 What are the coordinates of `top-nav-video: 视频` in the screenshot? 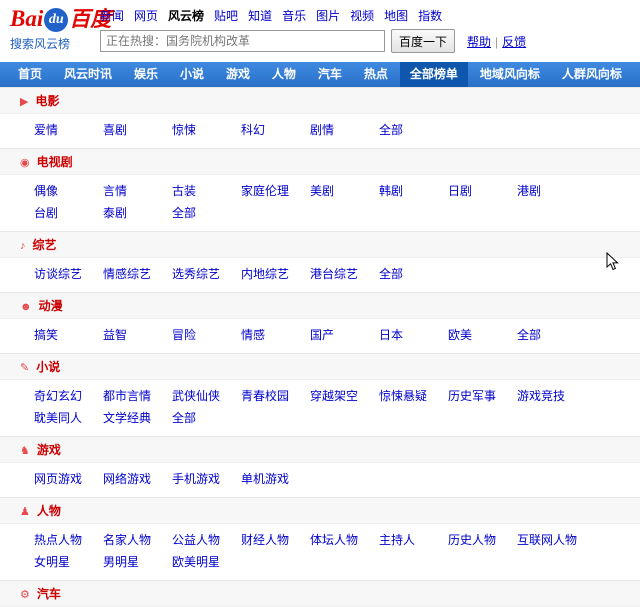 It's located at (362, 16).